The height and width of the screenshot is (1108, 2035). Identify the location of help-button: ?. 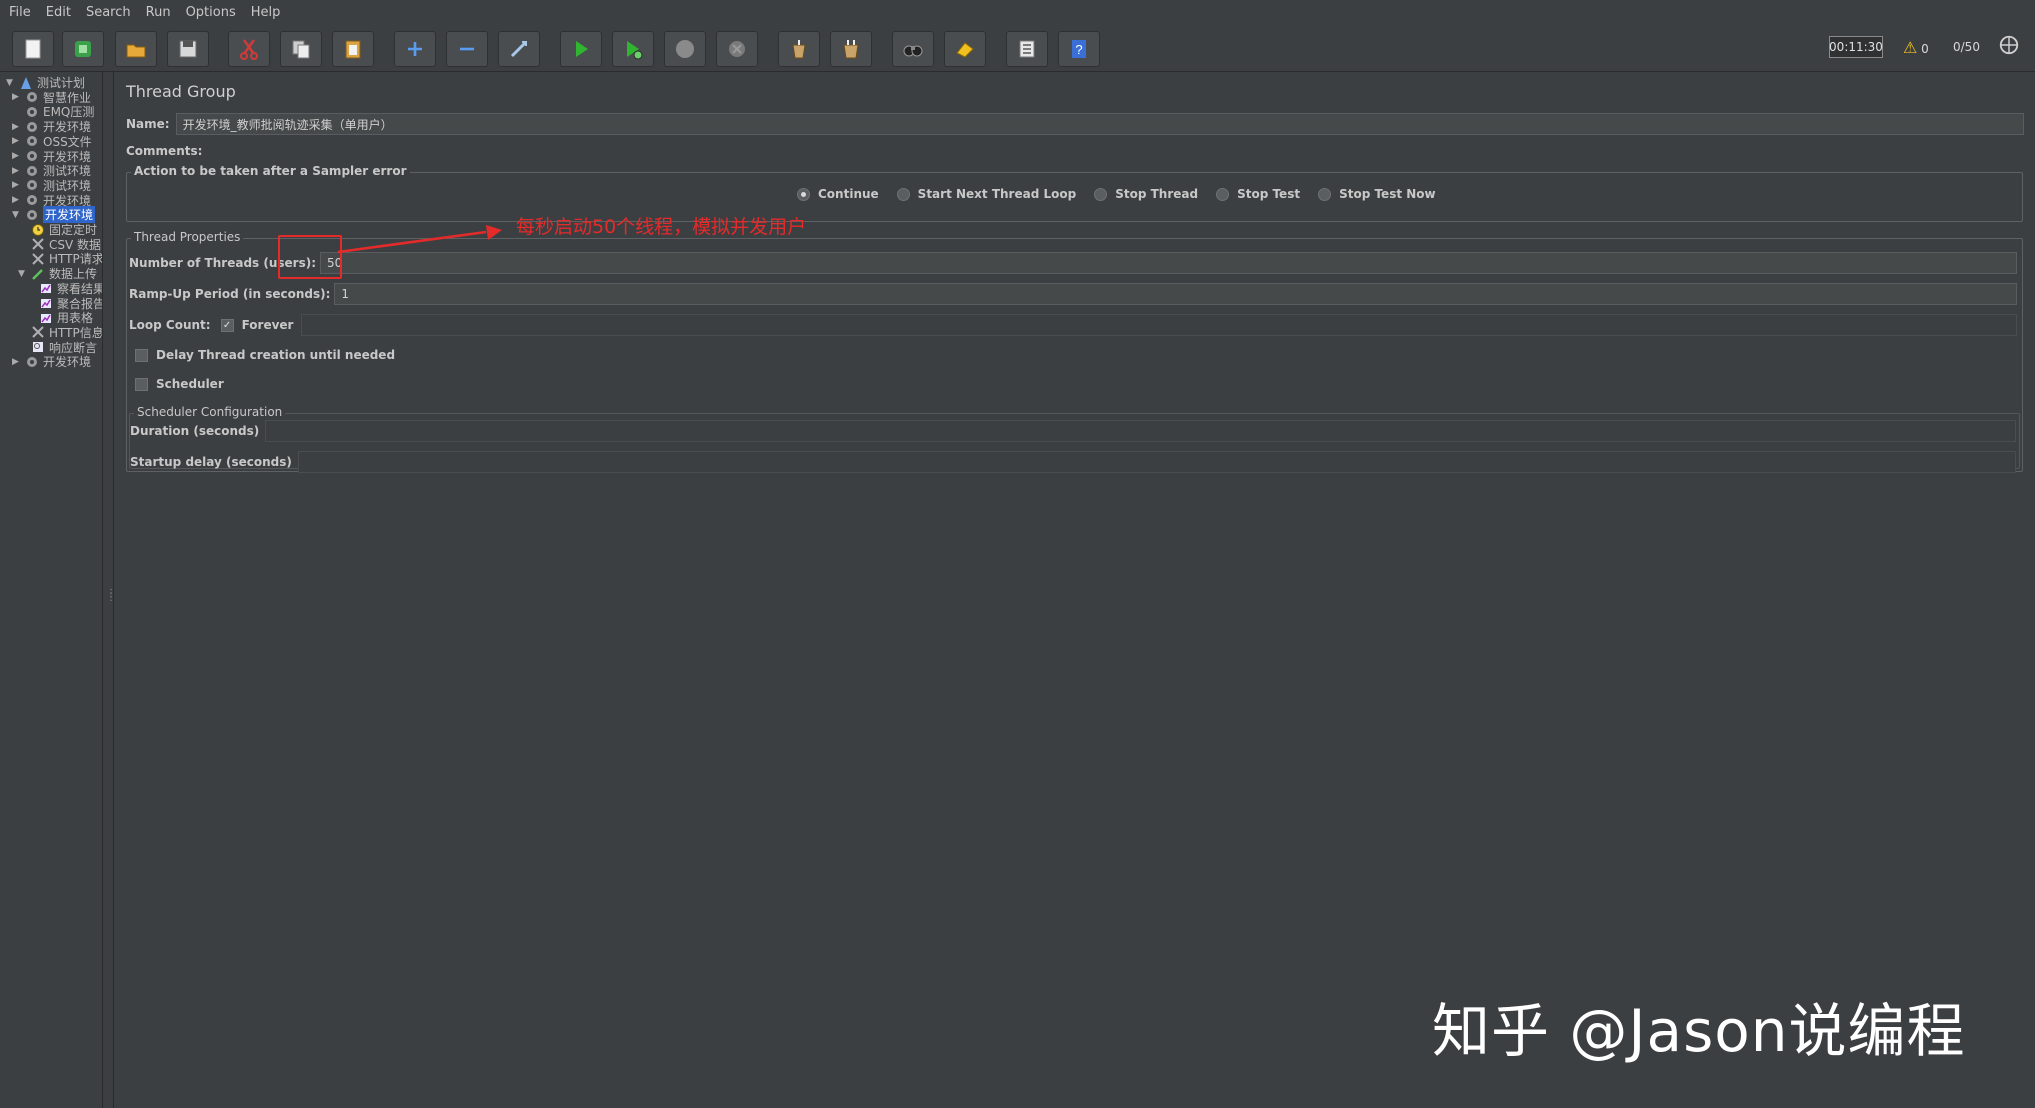
(1079, 49).